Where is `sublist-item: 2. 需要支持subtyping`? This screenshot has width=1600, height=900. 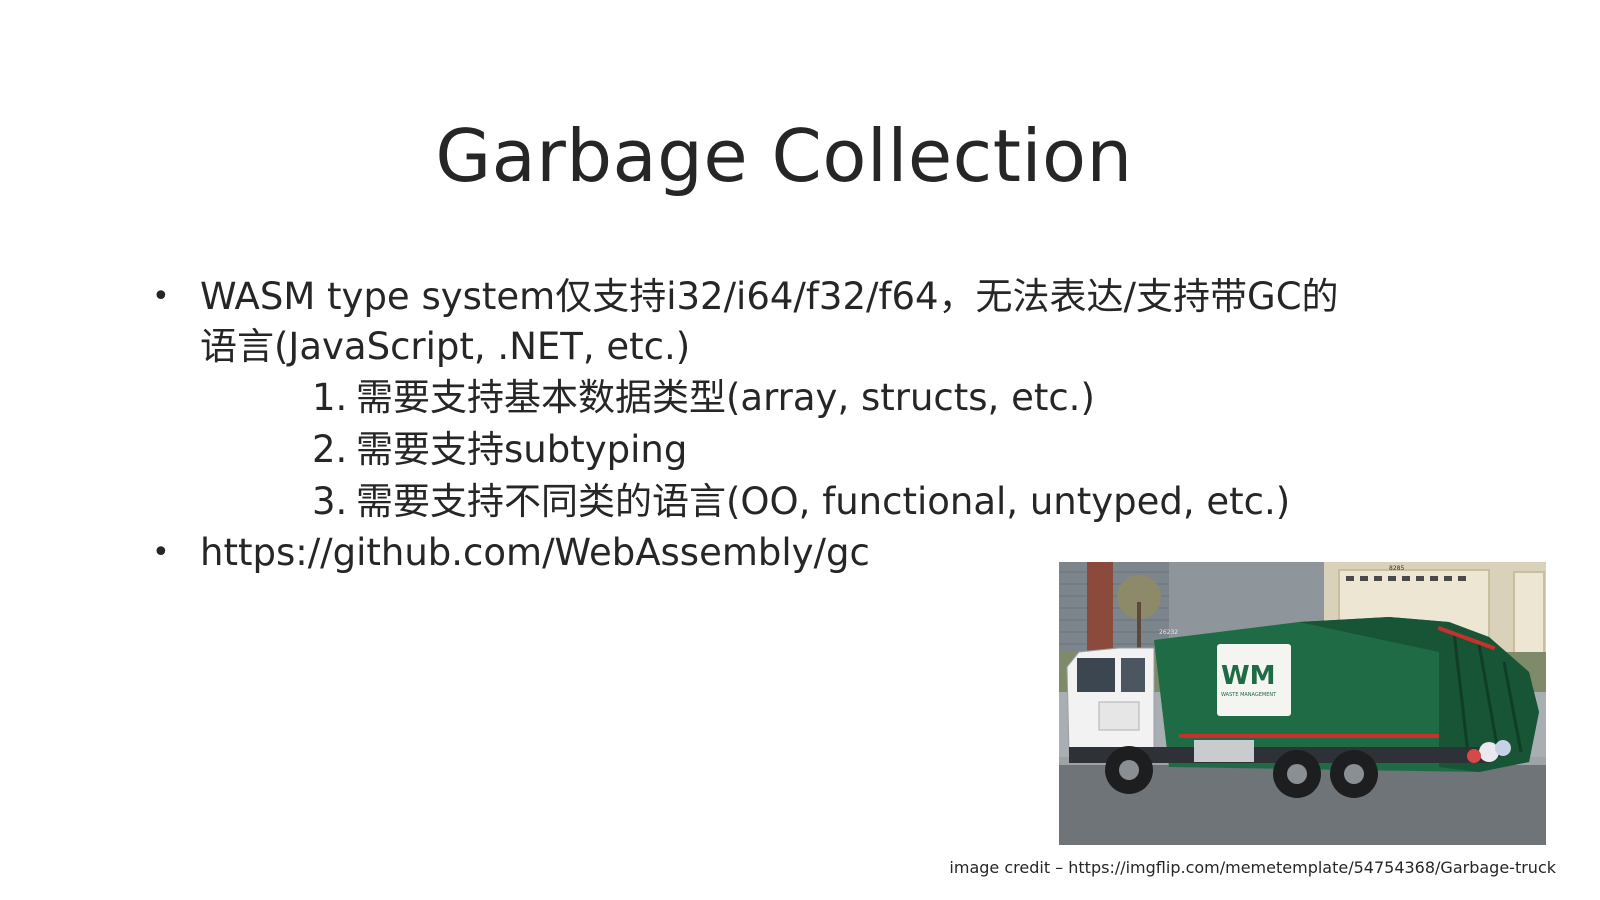
sublist-item: 2. 需要支持subtyping is located at coordinates (805, 450).